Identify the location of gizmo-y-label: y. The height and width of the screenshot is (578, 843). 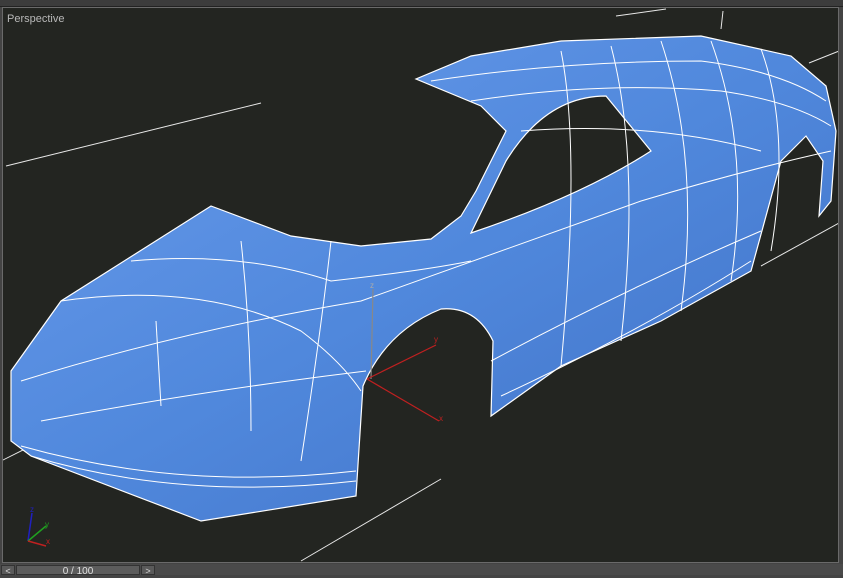
(436, 339).